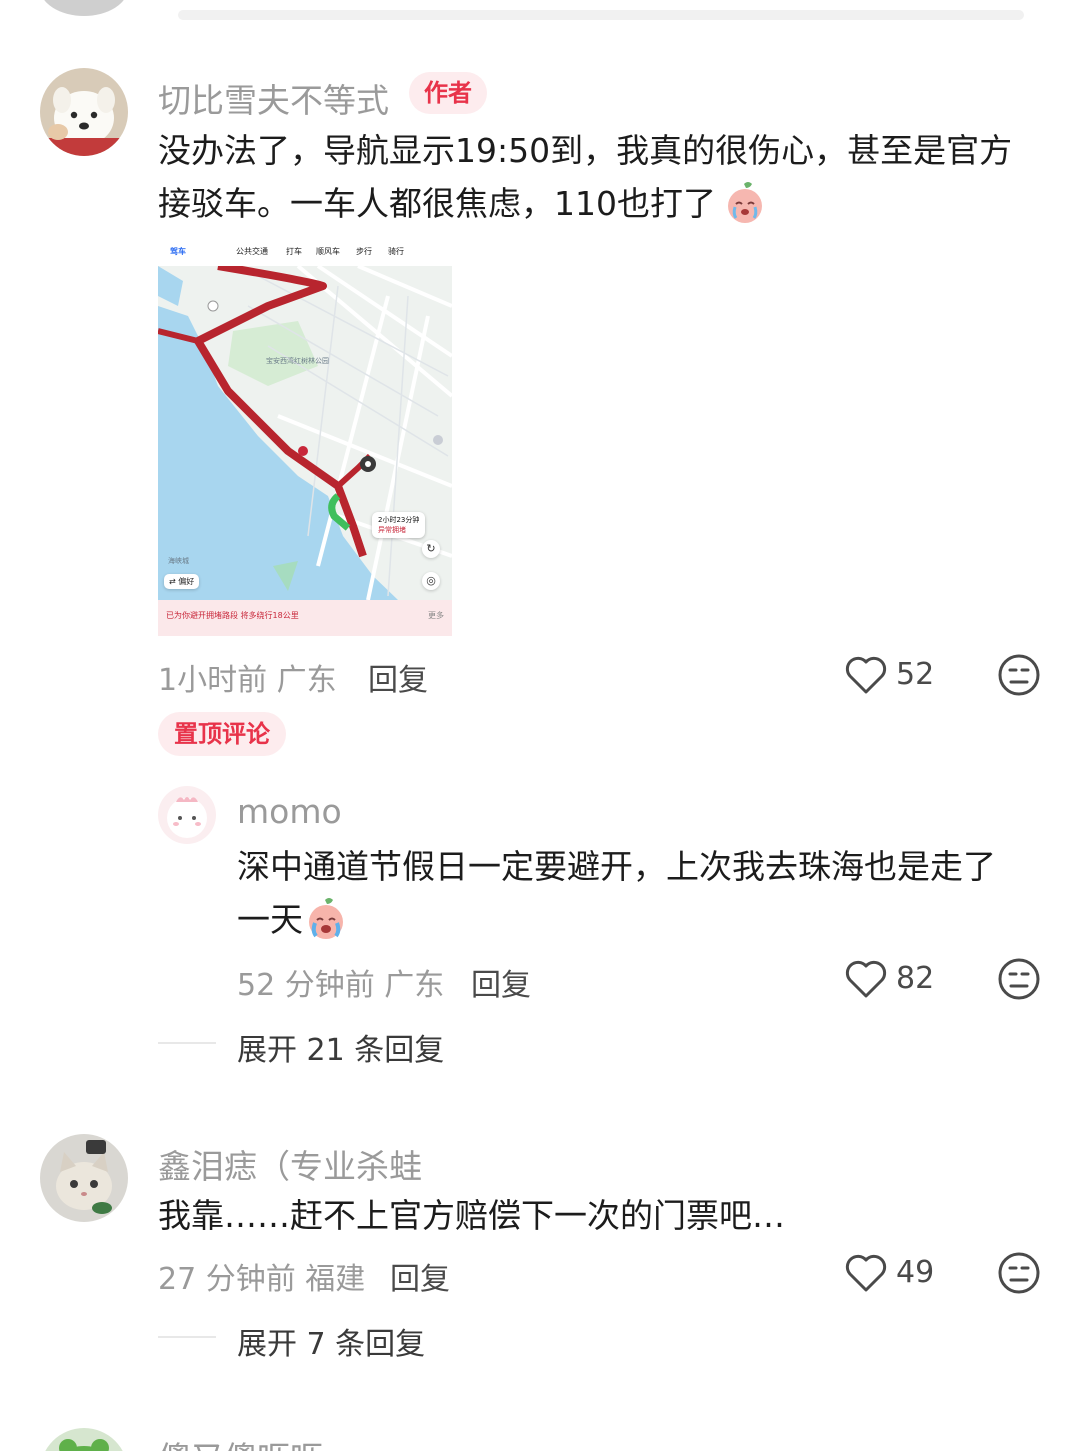  I want to click on like-count: 82, so click(915, 978).